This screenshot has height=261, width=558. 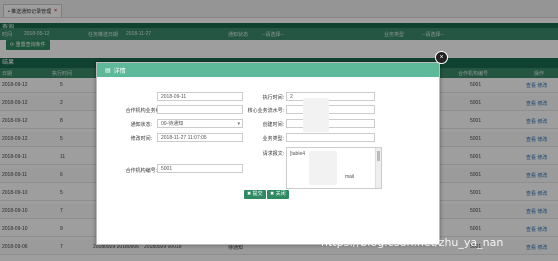 What do you see at coordinates (350, 177) in the screenshot?
I see `request-msg-text-2: mail` at bounding box center [350, 177].